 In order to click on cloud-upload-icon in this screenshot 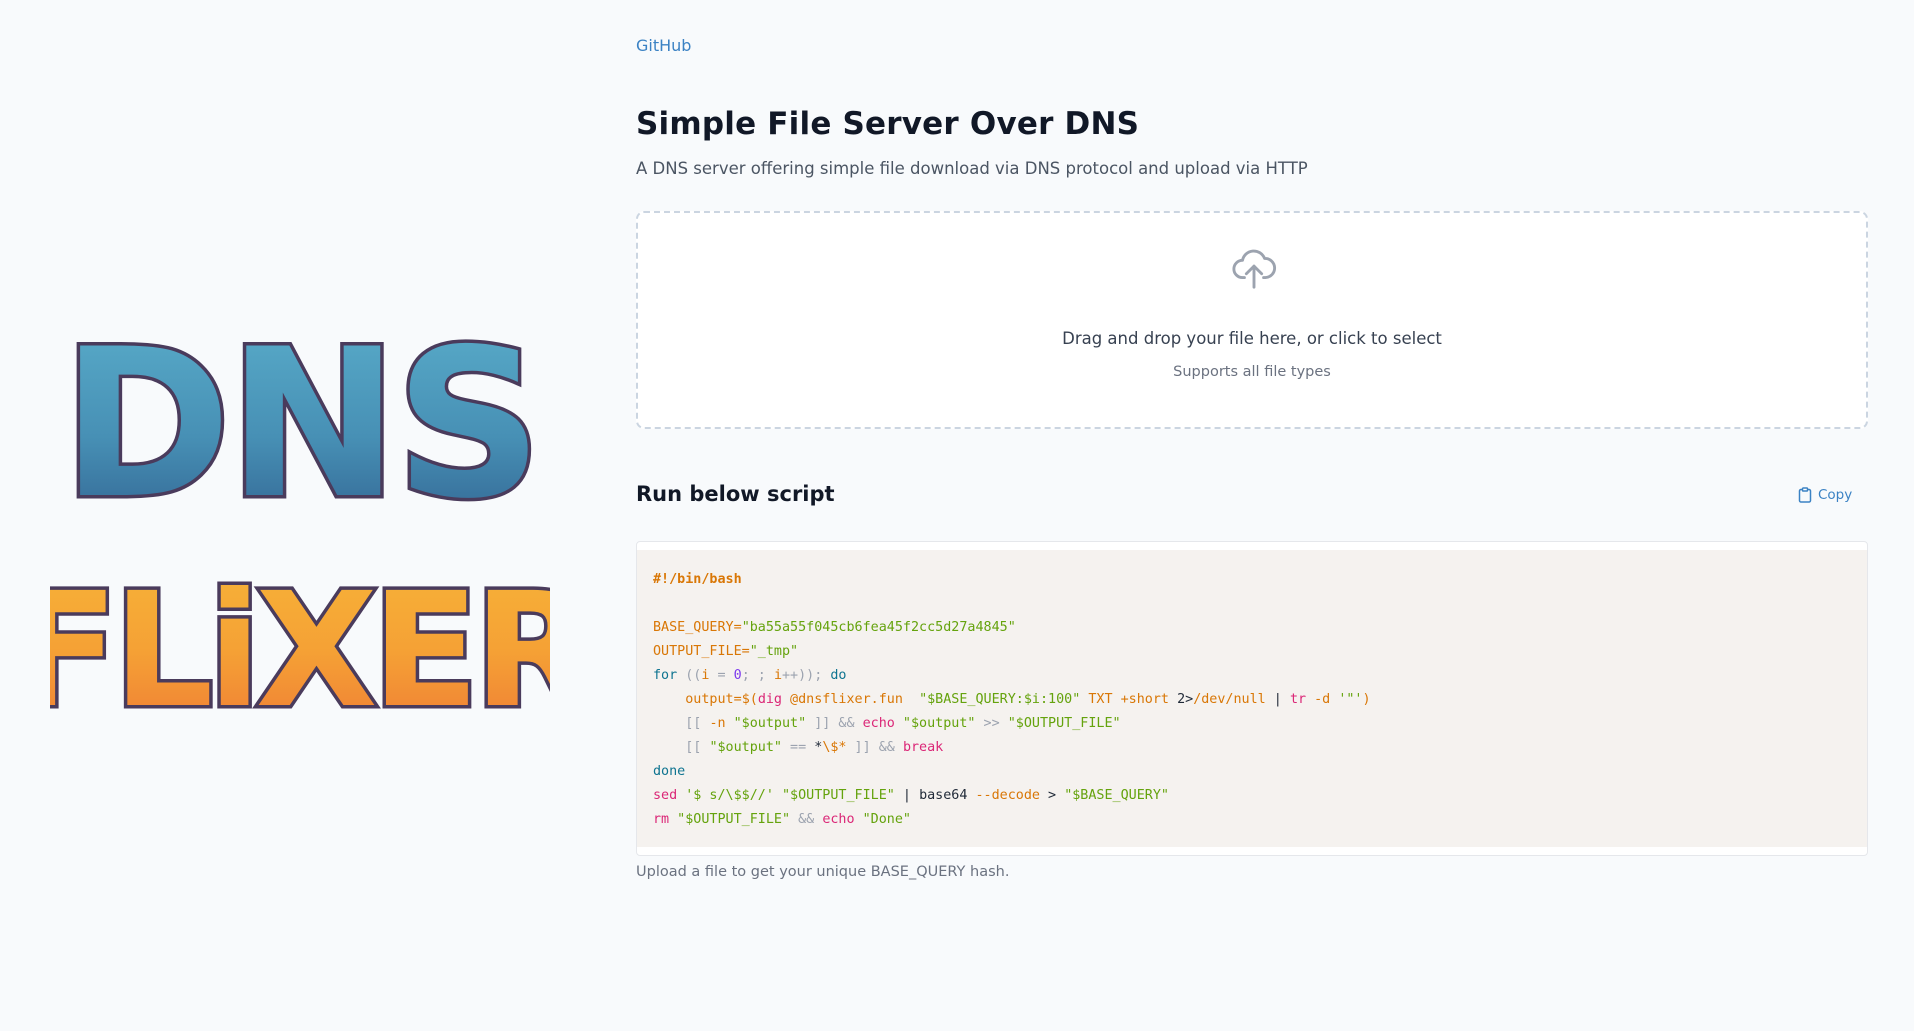, I will do `click(1254, 269)`.